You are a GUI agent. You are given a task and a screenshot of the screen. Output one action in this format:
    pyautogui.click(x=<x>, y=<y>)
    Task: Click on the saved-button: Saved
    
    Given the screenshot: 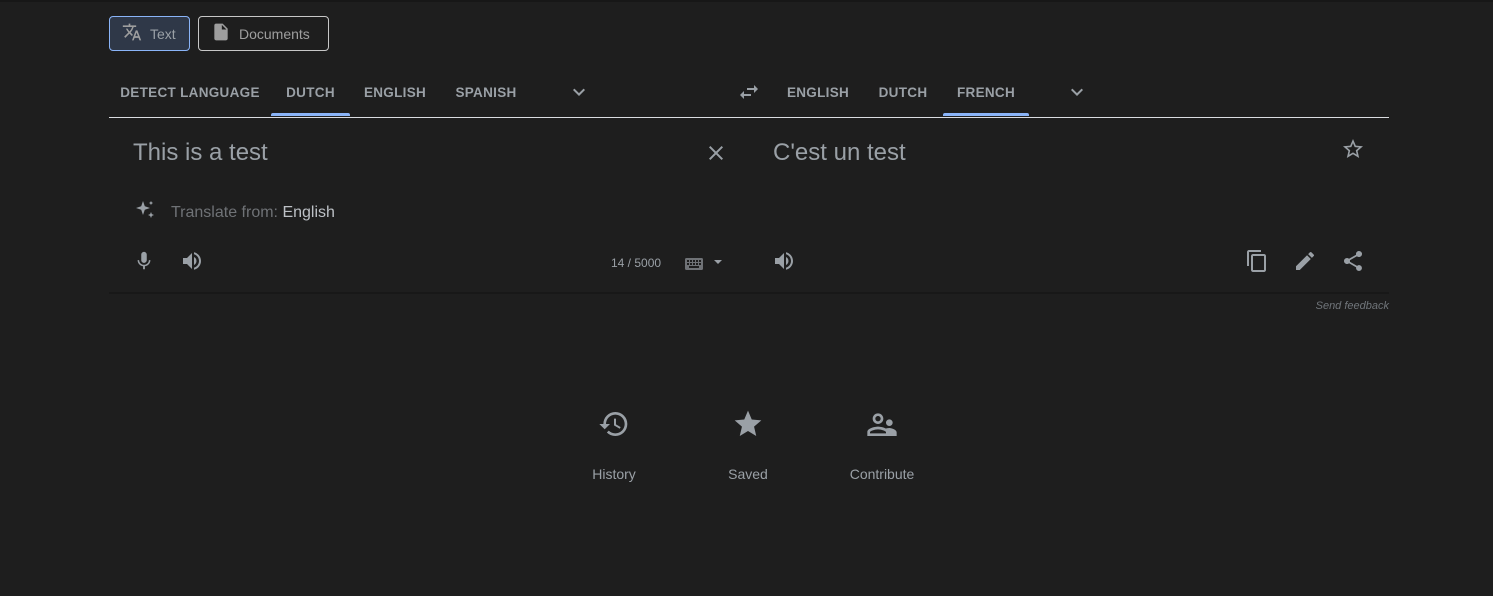 What is the action you would take?
    pyautogui.click(x=748, y=443)
    